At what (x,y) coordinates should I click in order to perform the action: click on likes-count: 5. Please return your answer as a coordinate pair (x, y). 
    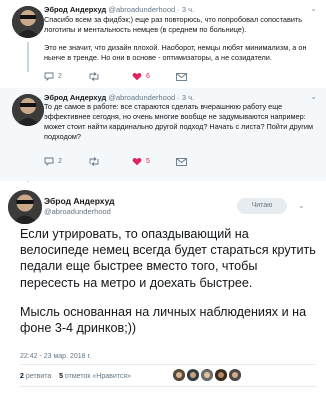
    Looking at the image, I should click on (61, 376).